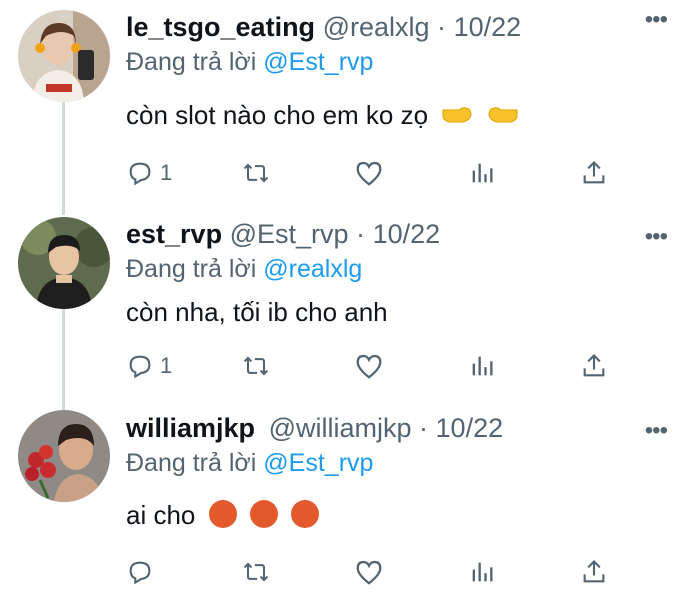  I want to click on action-bar, so click(376, 572).